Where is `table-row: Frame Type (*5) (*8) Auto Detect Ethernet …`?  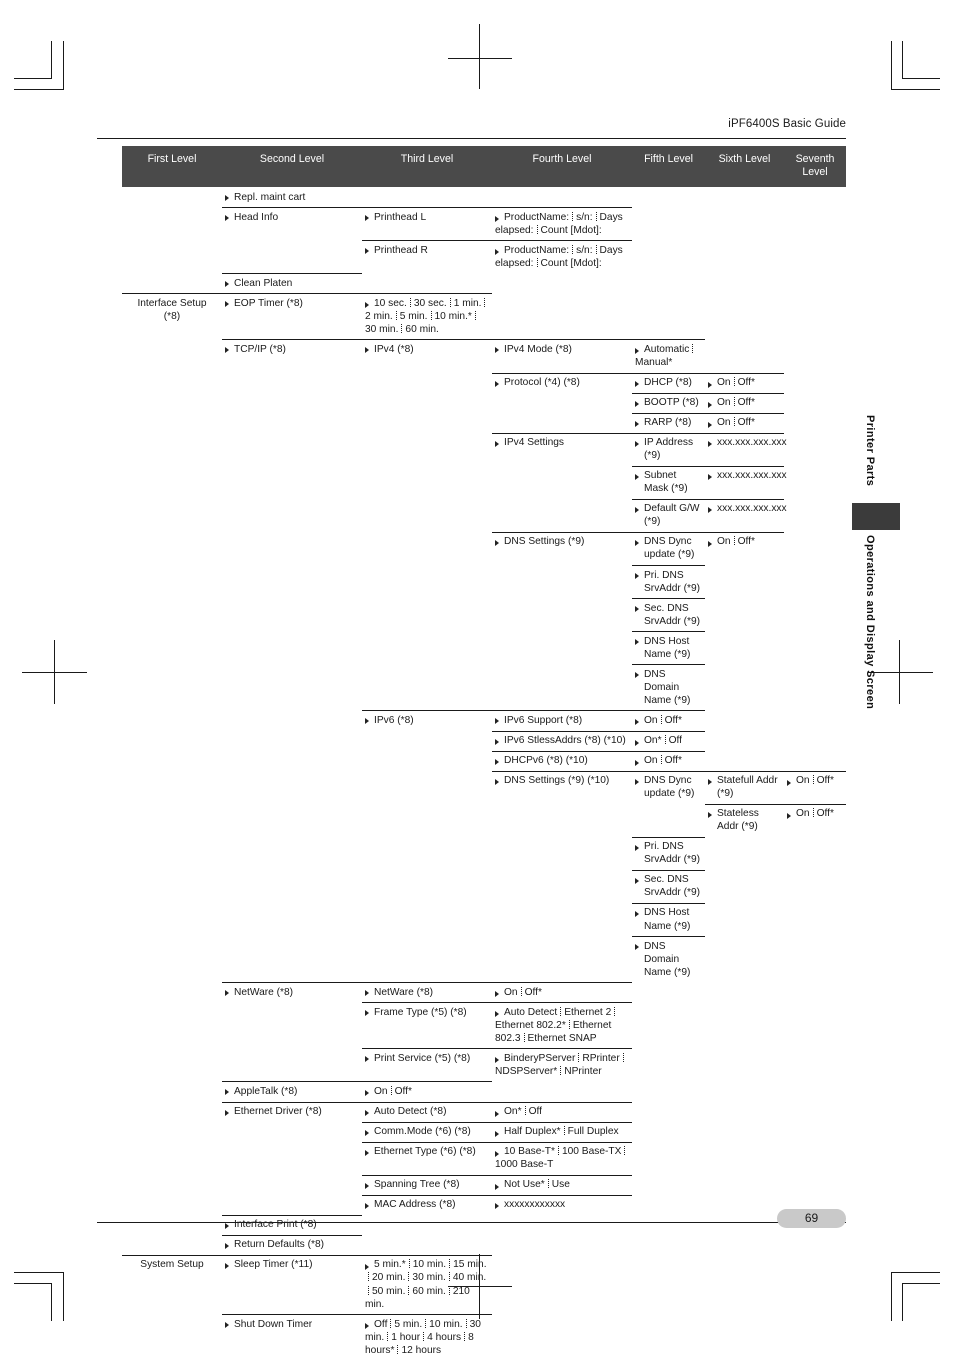
table-row: Frame Type (*5) (*8) Auto Detect Ethernet … is located at coordinates (484, 1025).